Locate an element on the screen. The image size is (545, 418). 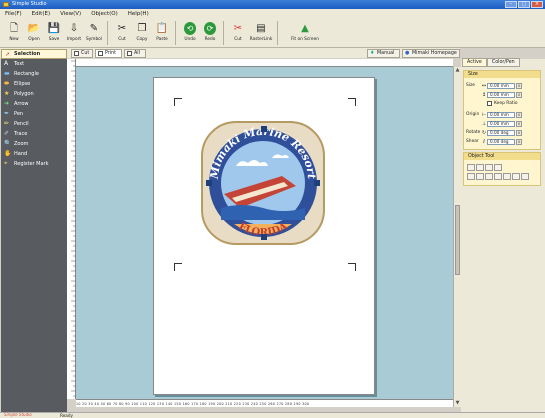
scroll-up-arrow: ▲ is located at coordinates (457, 70).